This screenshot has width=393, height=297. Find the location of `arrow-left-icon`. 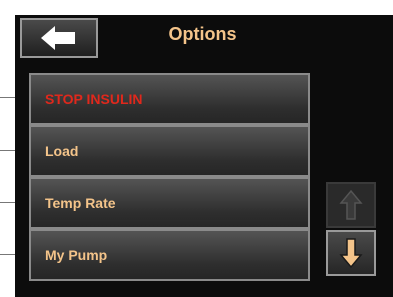

arrow-left-icon is located at coordinates (58, 38).